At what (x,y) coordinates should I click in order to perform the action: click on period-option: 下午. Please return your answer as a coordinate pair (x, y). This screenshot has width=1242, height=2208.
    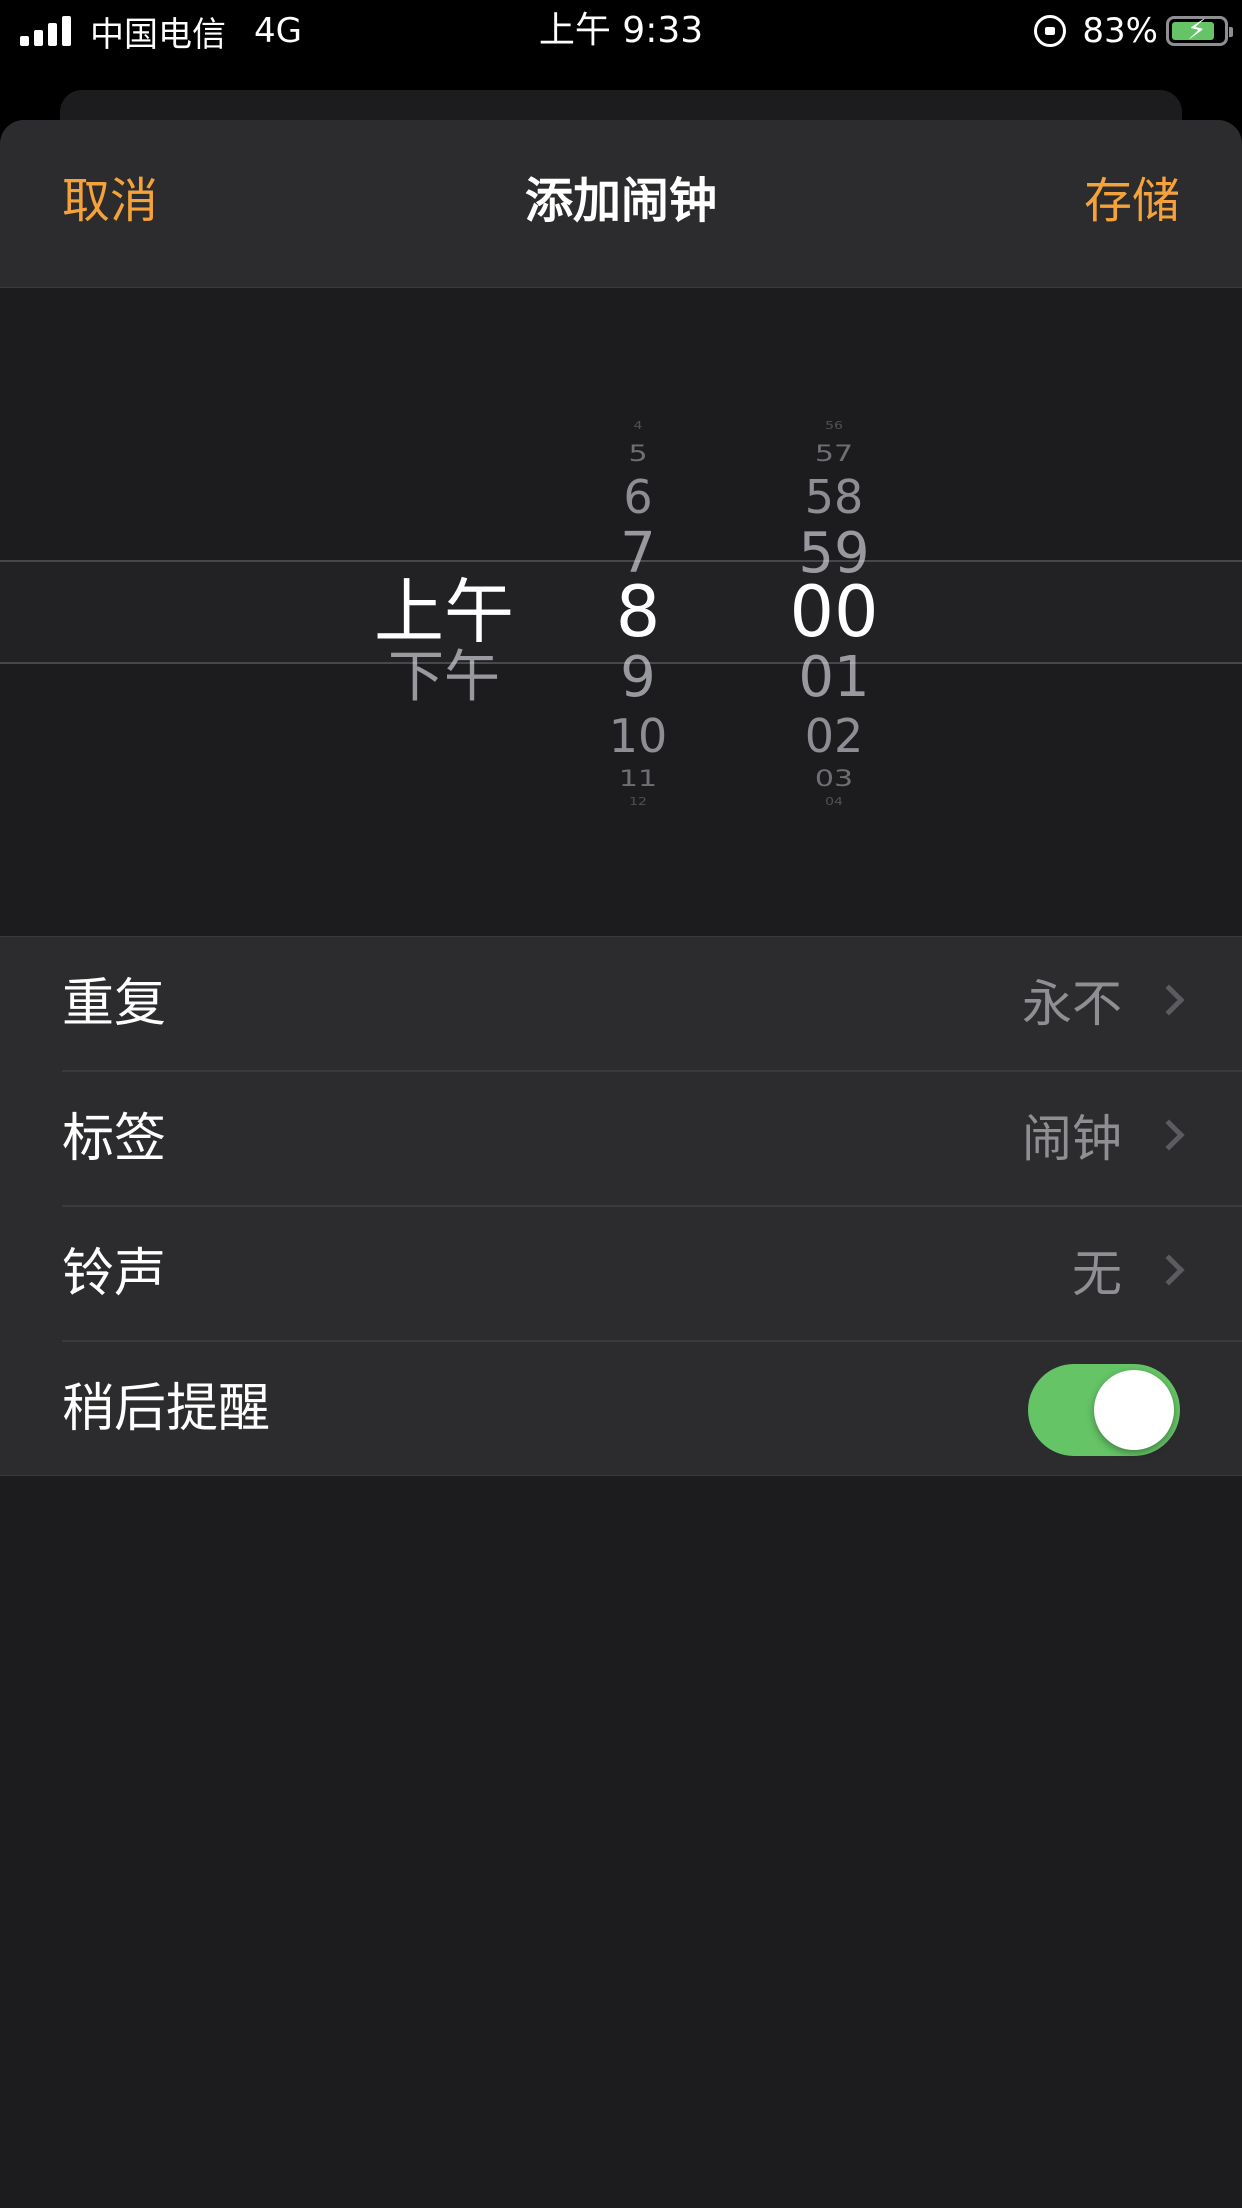
    Looking at the image, I should click on (444, 678).